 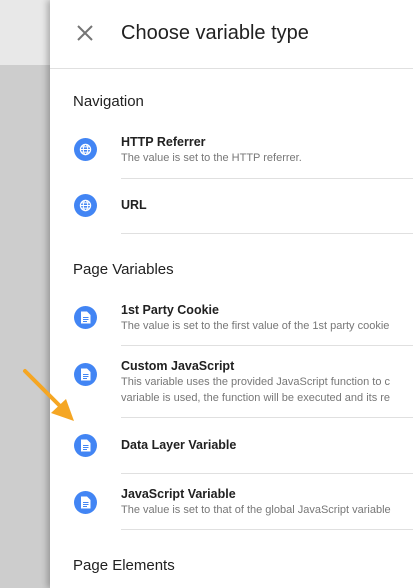 What do you see at coordinates (123, 269) in the screenshot?
I see `section-title-page-variables: Page Variables` at bounding box center [123, 269].